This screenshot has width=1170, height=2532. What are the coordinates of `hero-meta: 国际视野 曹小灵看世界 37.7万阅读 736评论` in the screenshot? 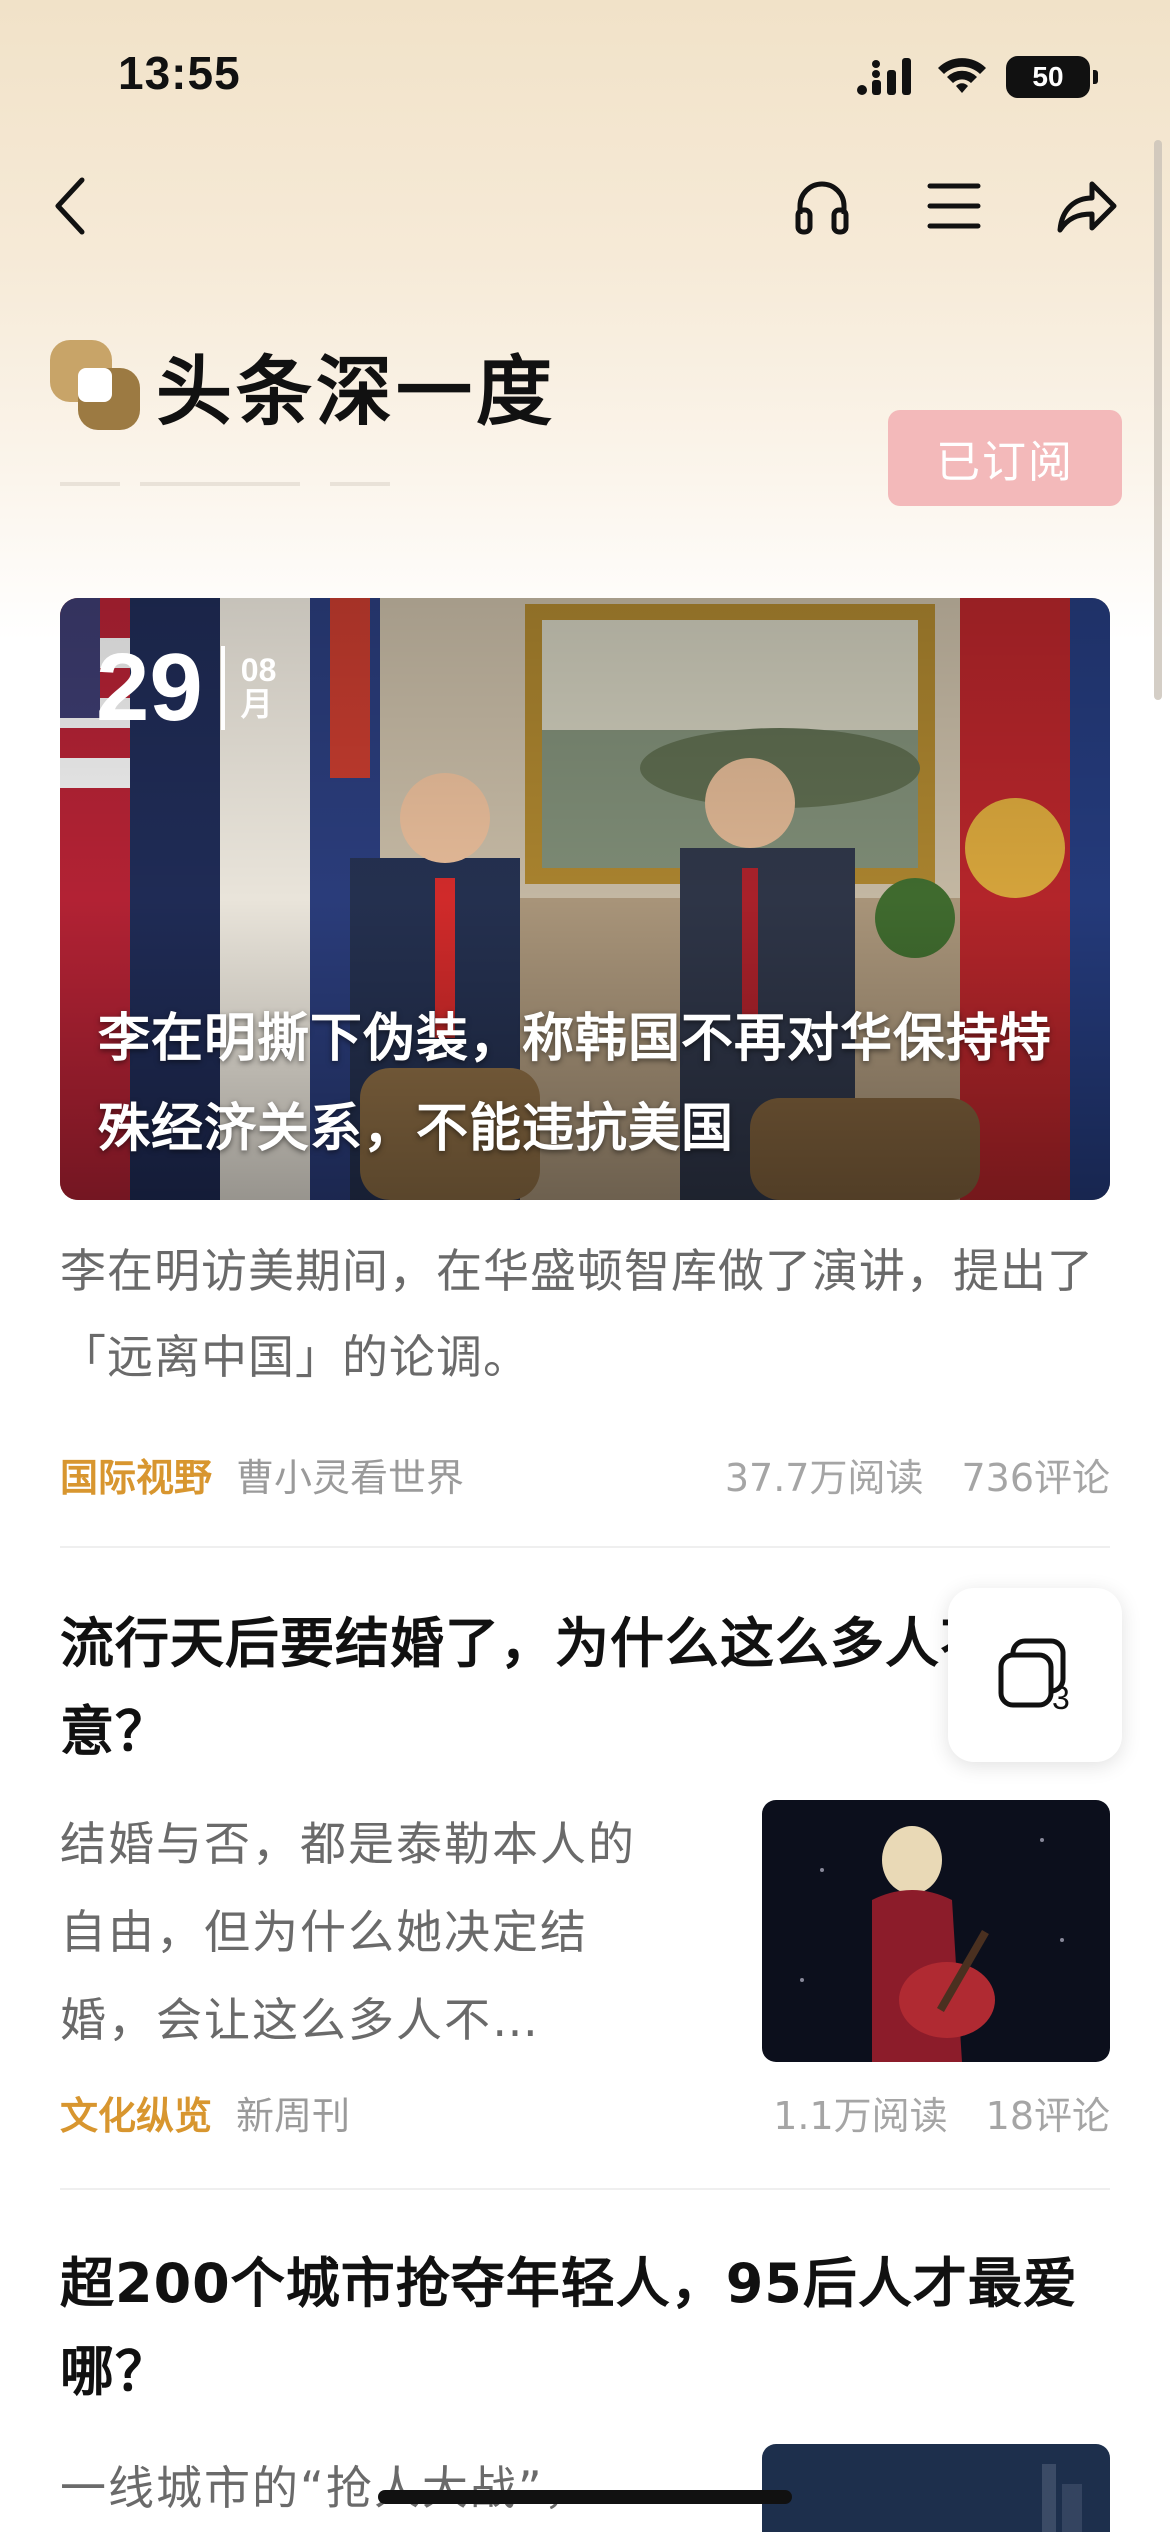 It's located at (585, 1474).